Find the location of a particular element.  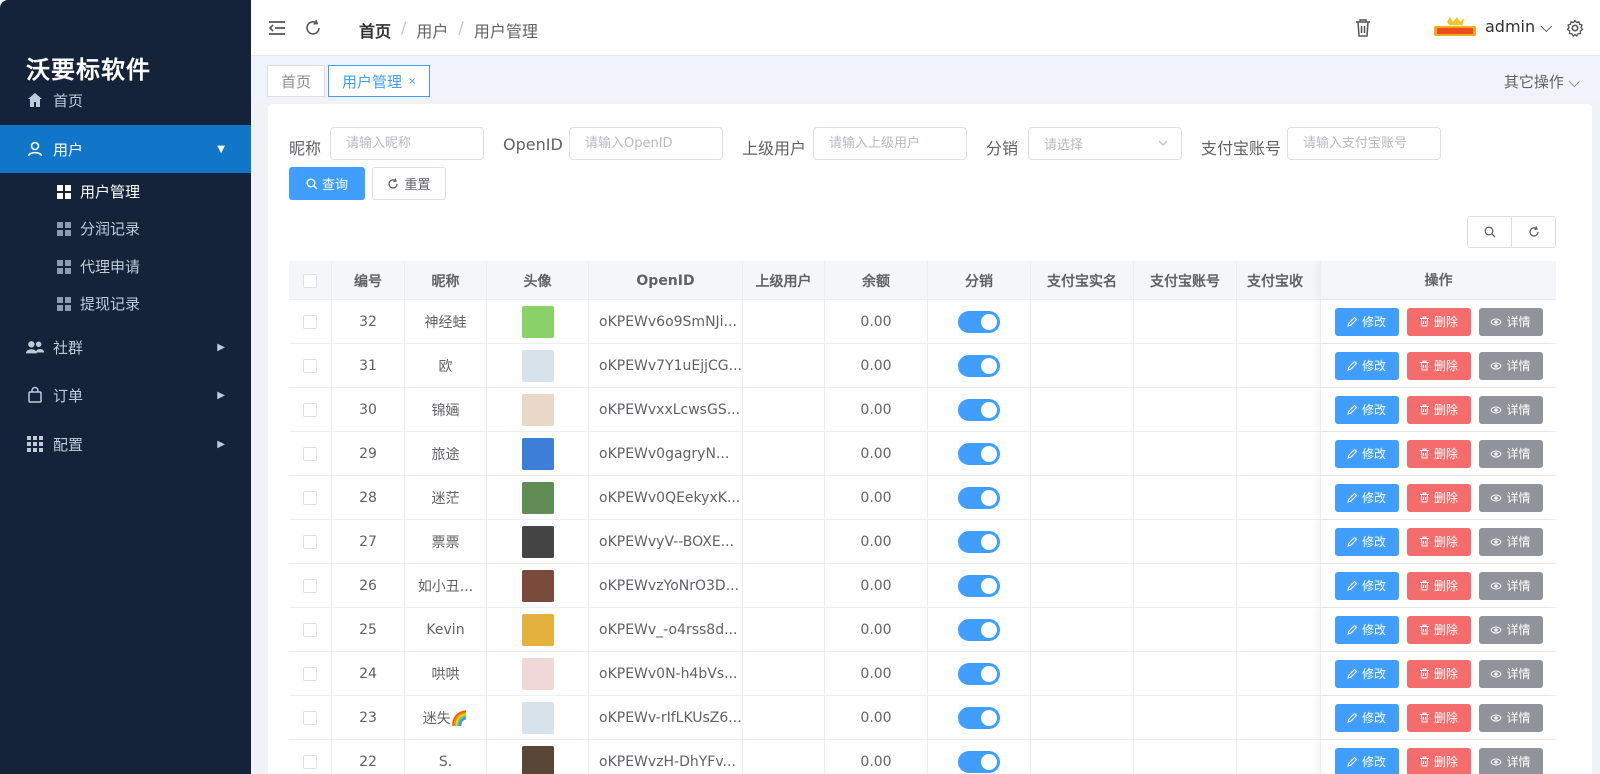

collapse-menu-icon is located at coordinates (277, 28).